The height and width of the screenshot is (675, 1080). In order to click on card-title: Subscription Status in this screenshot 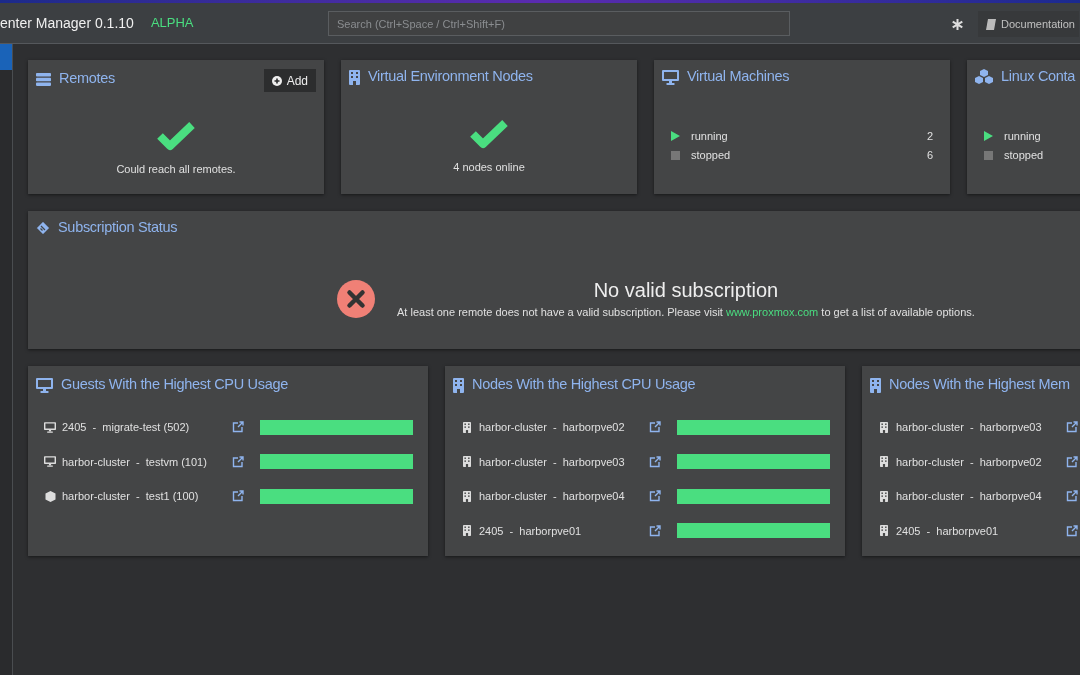, I will do `click(118, 228)`.